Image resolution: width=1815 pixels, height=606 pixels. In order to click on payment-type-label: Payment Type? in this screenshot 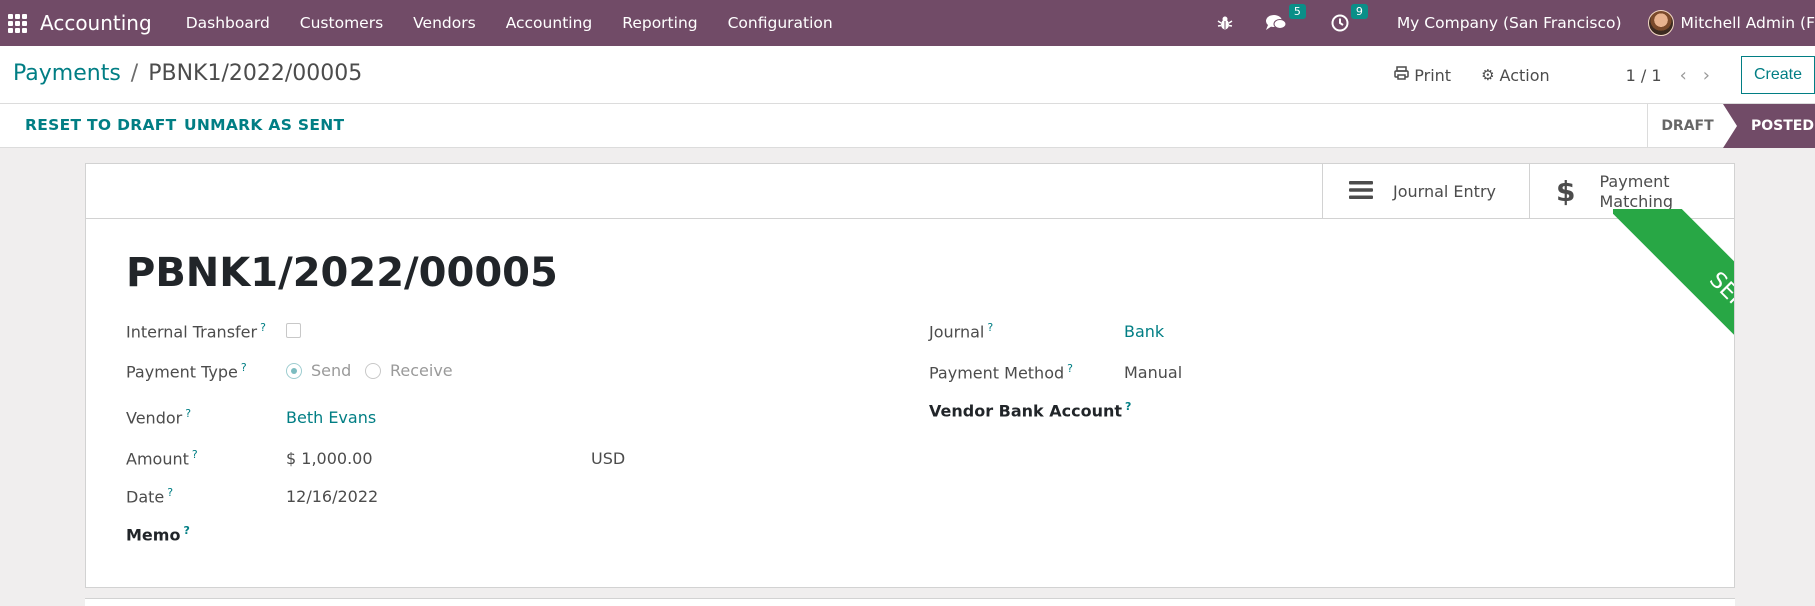, I will do `click(186, 371)`.